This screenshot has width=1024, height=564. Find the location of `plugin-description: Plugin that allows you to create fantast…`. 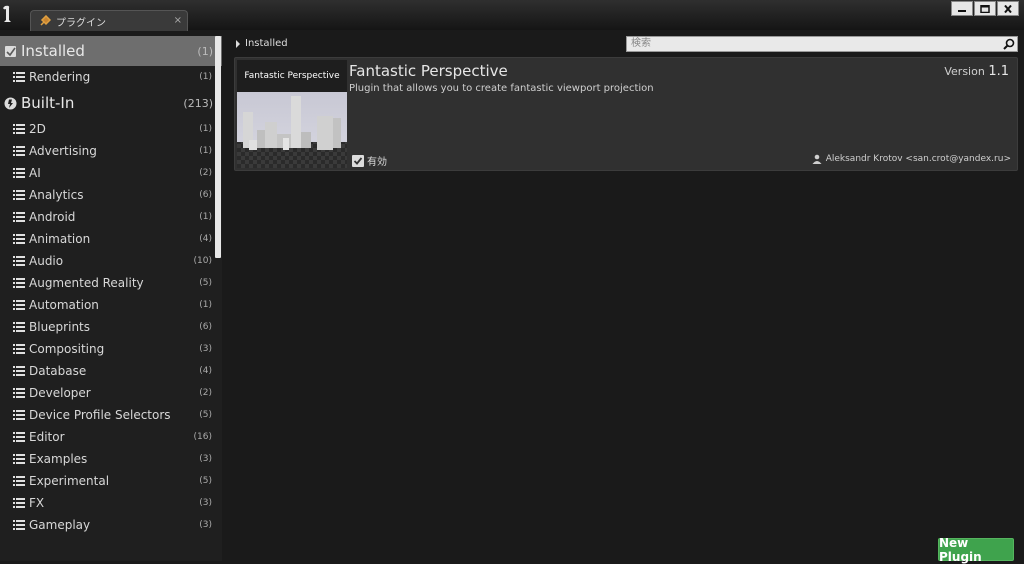

plugin-description: Plugin that allows you to create fantast… is located at coordinates (501, 88).